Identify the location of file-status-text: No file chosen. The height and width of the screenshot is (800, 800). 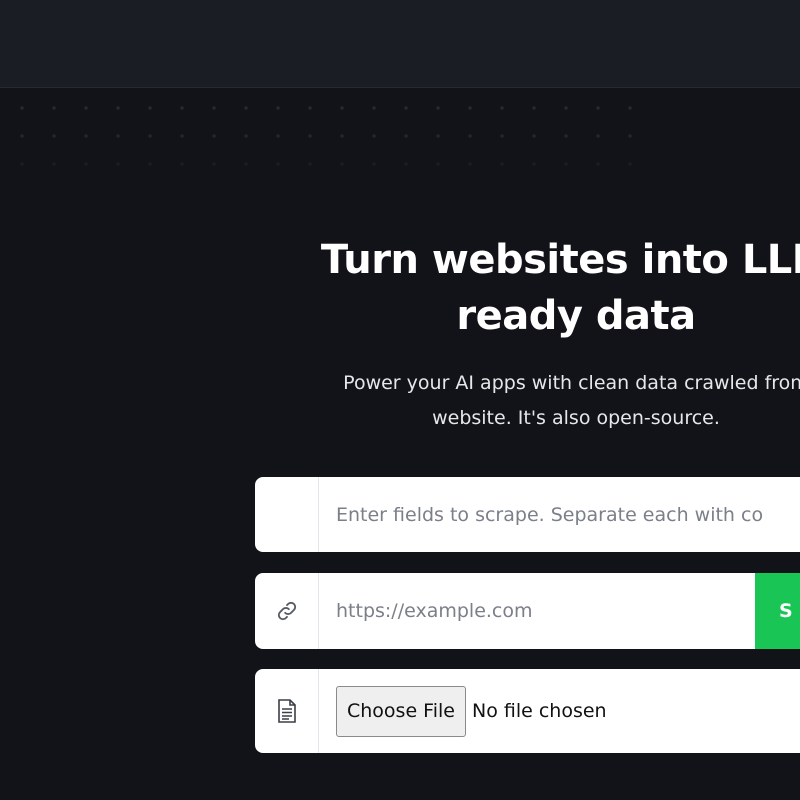
(539, 711).